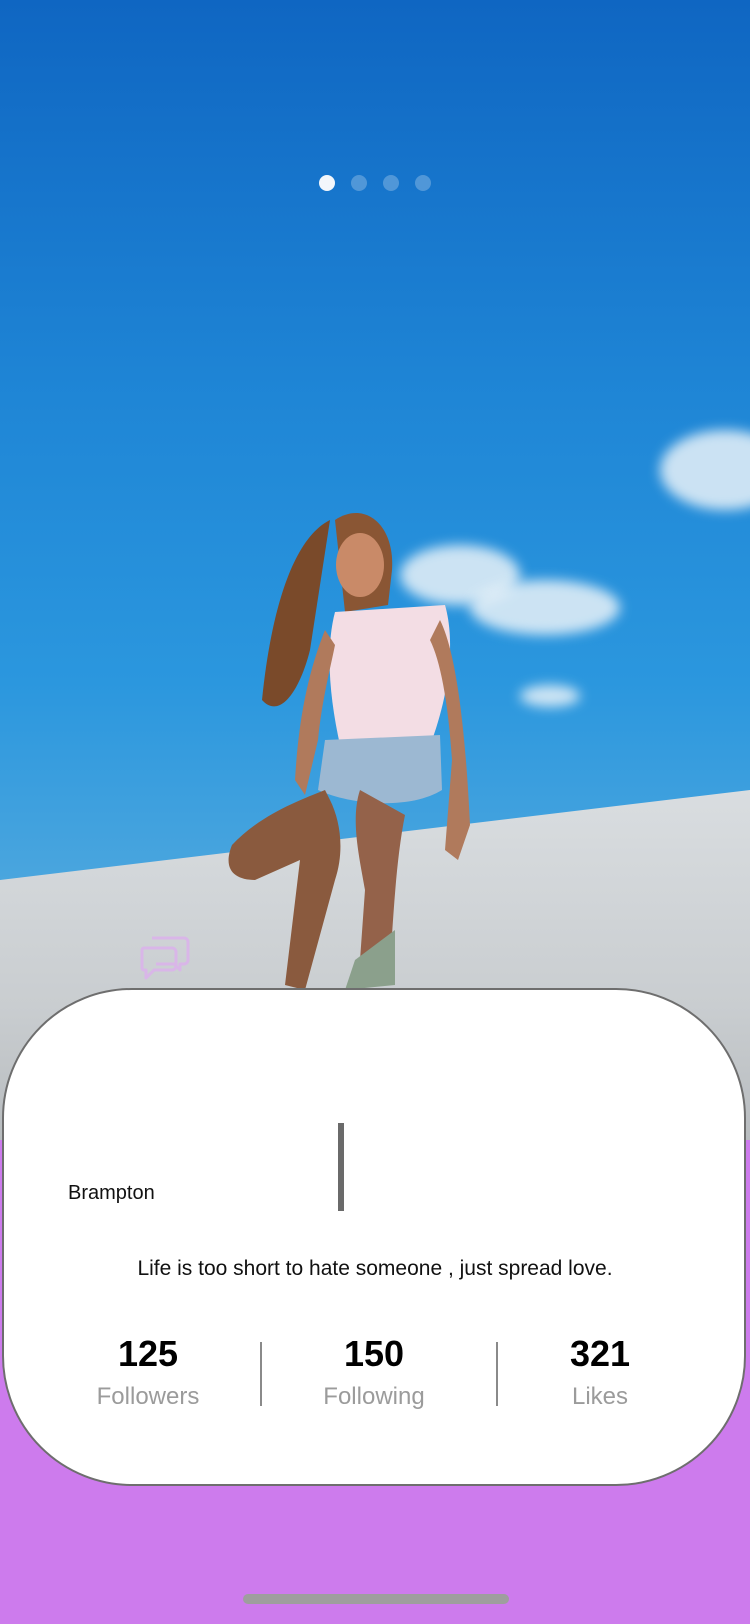  What do you see at coordinates (341, 1167) in the screenshot?
I see `text-cursor` at bounding box center [341, 1167].